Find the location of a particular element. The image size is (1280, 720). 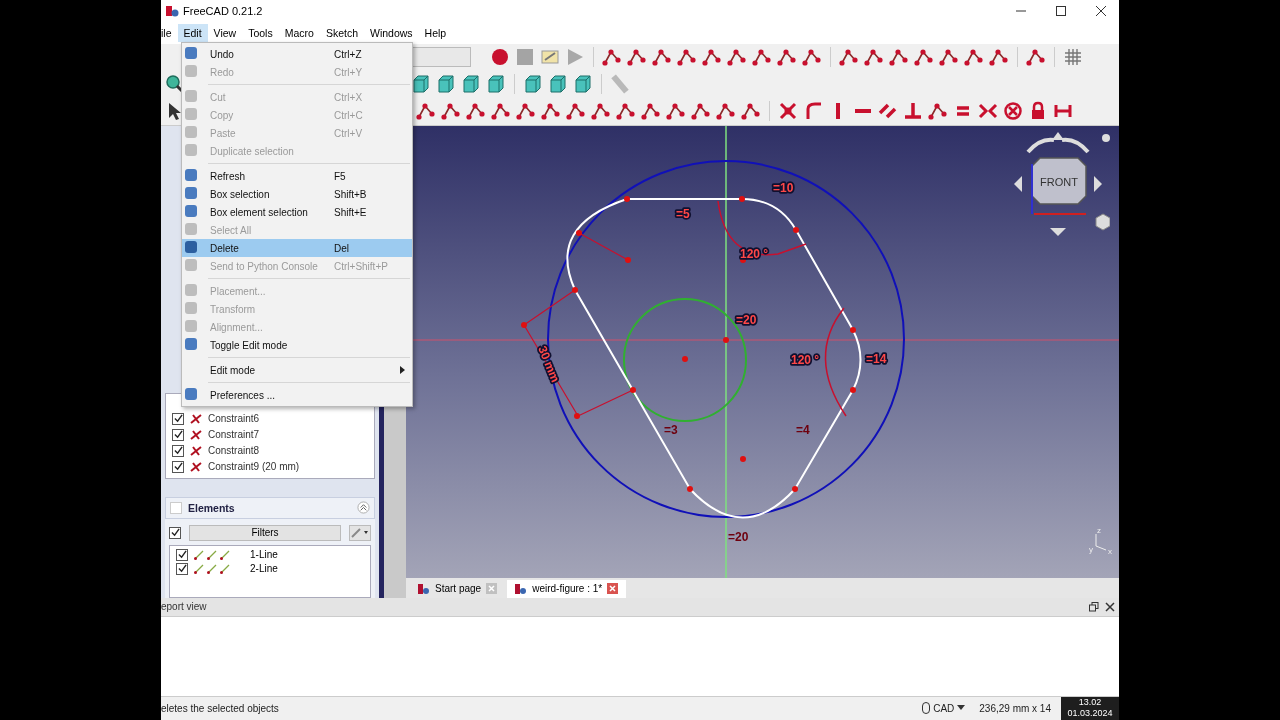

perpendicular-icon is located at coordinates (913, 111).